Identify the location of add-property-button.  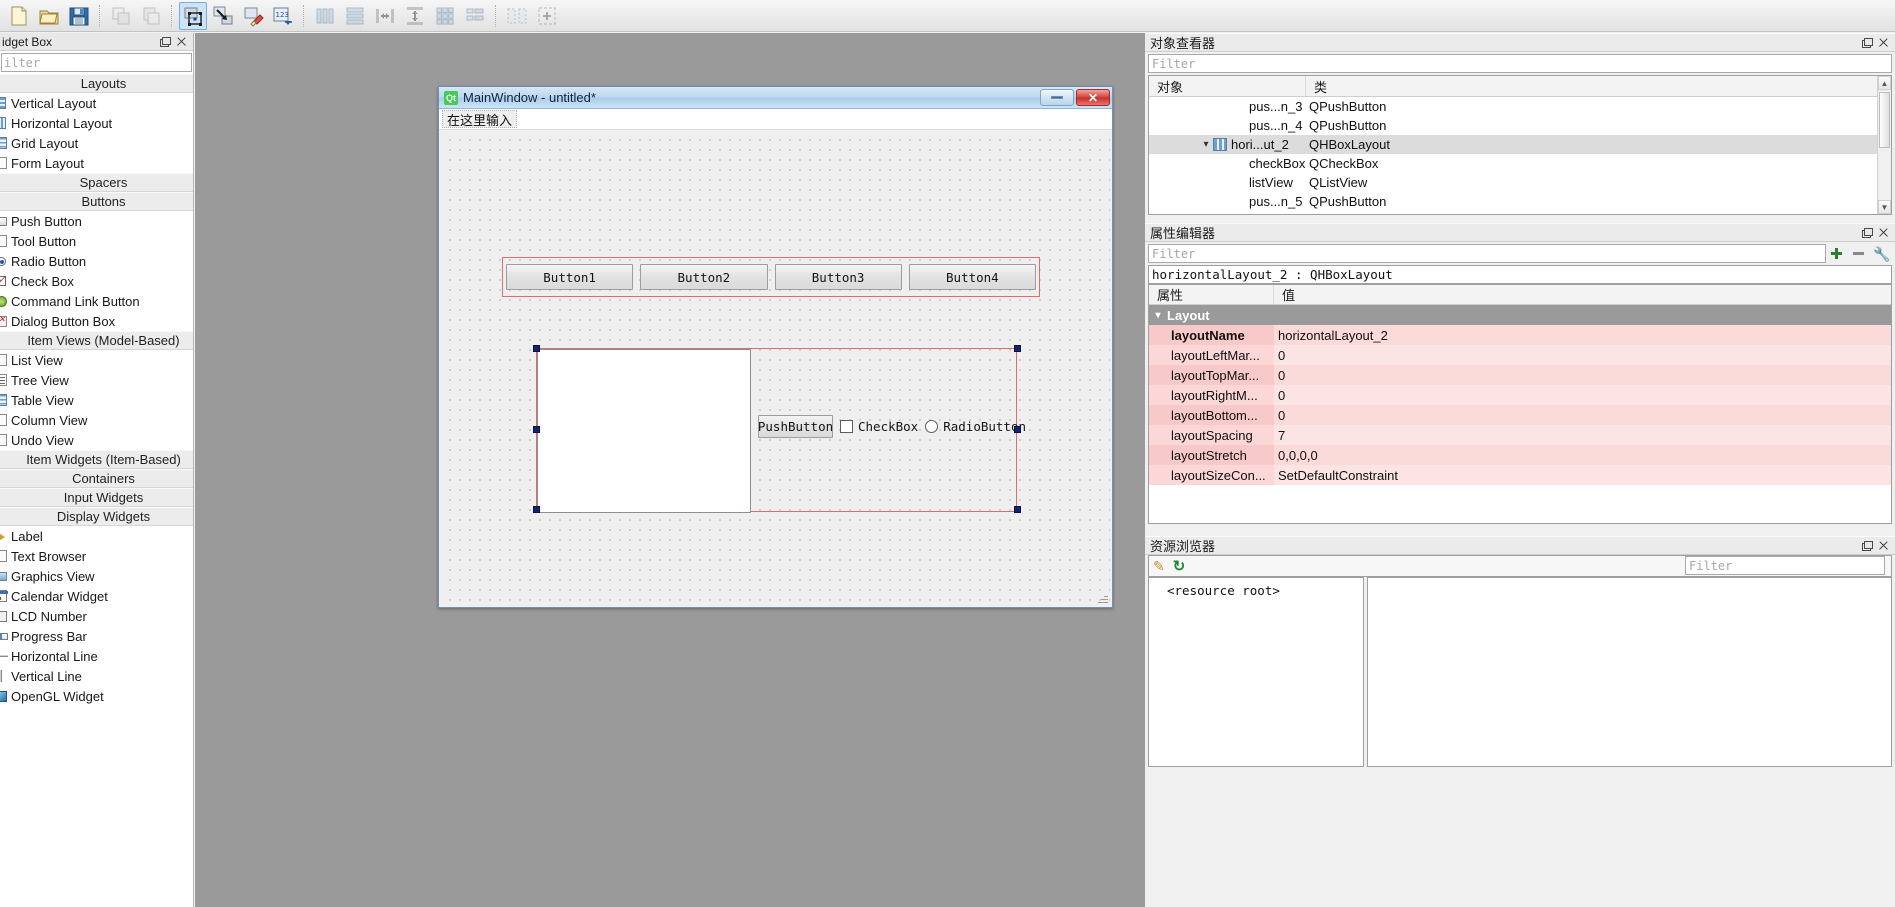
(1836, 253).